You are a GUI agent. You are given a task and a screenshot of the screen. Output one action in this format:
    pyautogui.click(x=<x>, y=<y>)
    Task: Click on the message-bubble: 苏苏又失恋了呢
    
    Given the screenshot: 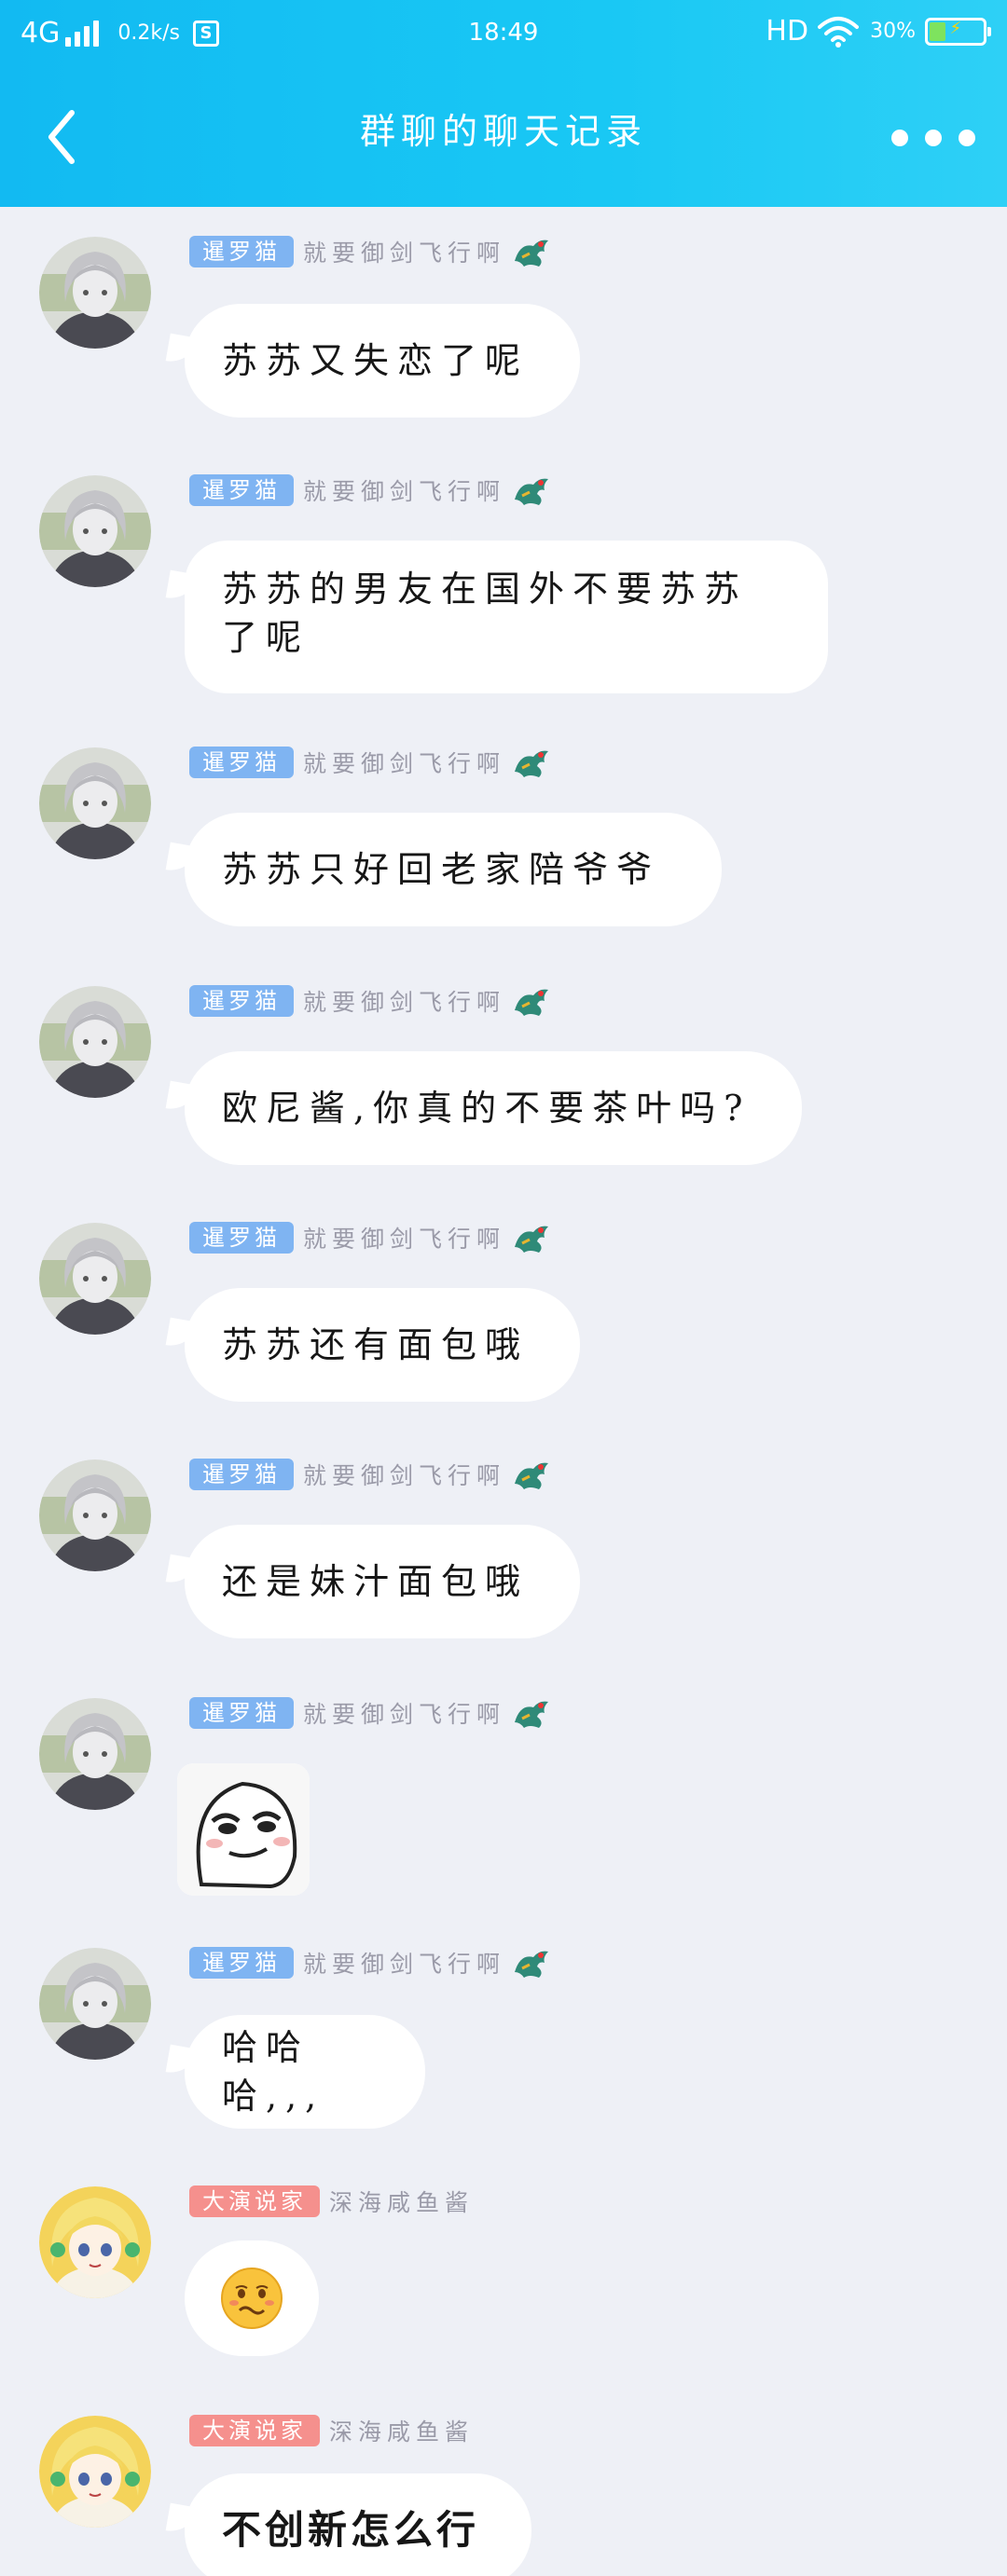 What is the action you would take?
    pyautogui.click(x=382, y=361)
    